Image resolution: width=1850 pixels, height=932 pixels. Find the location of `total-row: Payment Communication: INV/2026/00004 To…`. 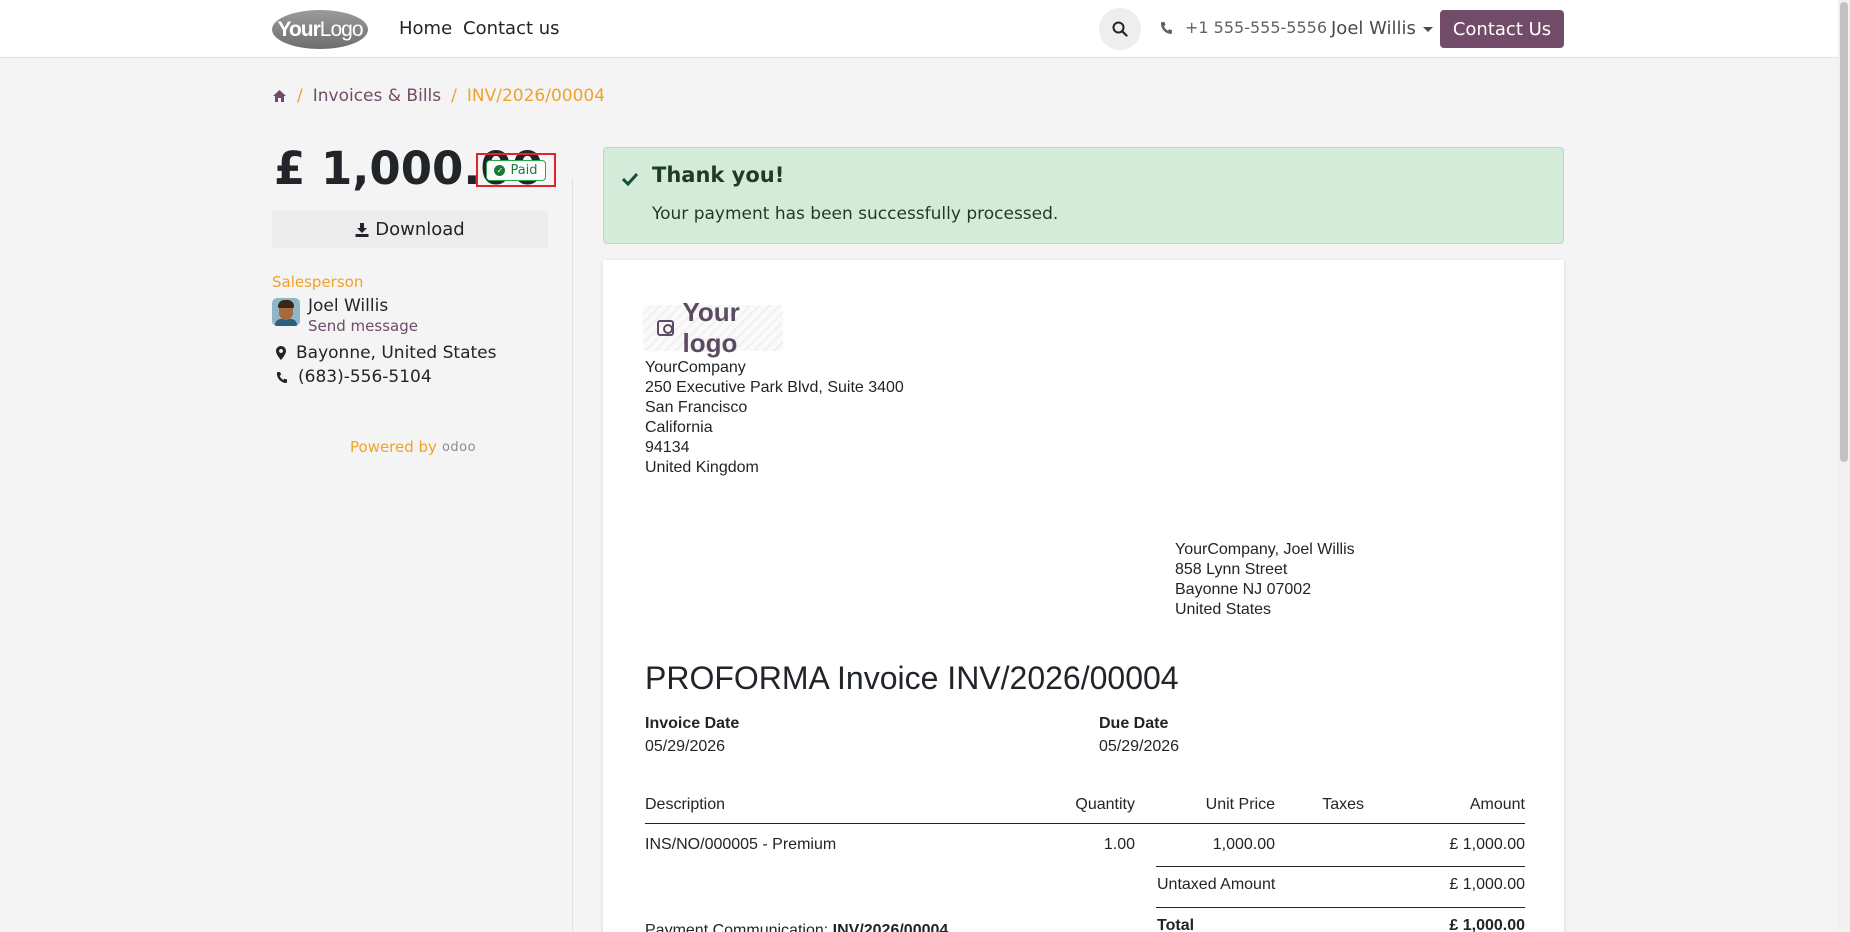

total-row: Payment Communication: INV/2026/00004 To… is located at coordinates (1085, 920).